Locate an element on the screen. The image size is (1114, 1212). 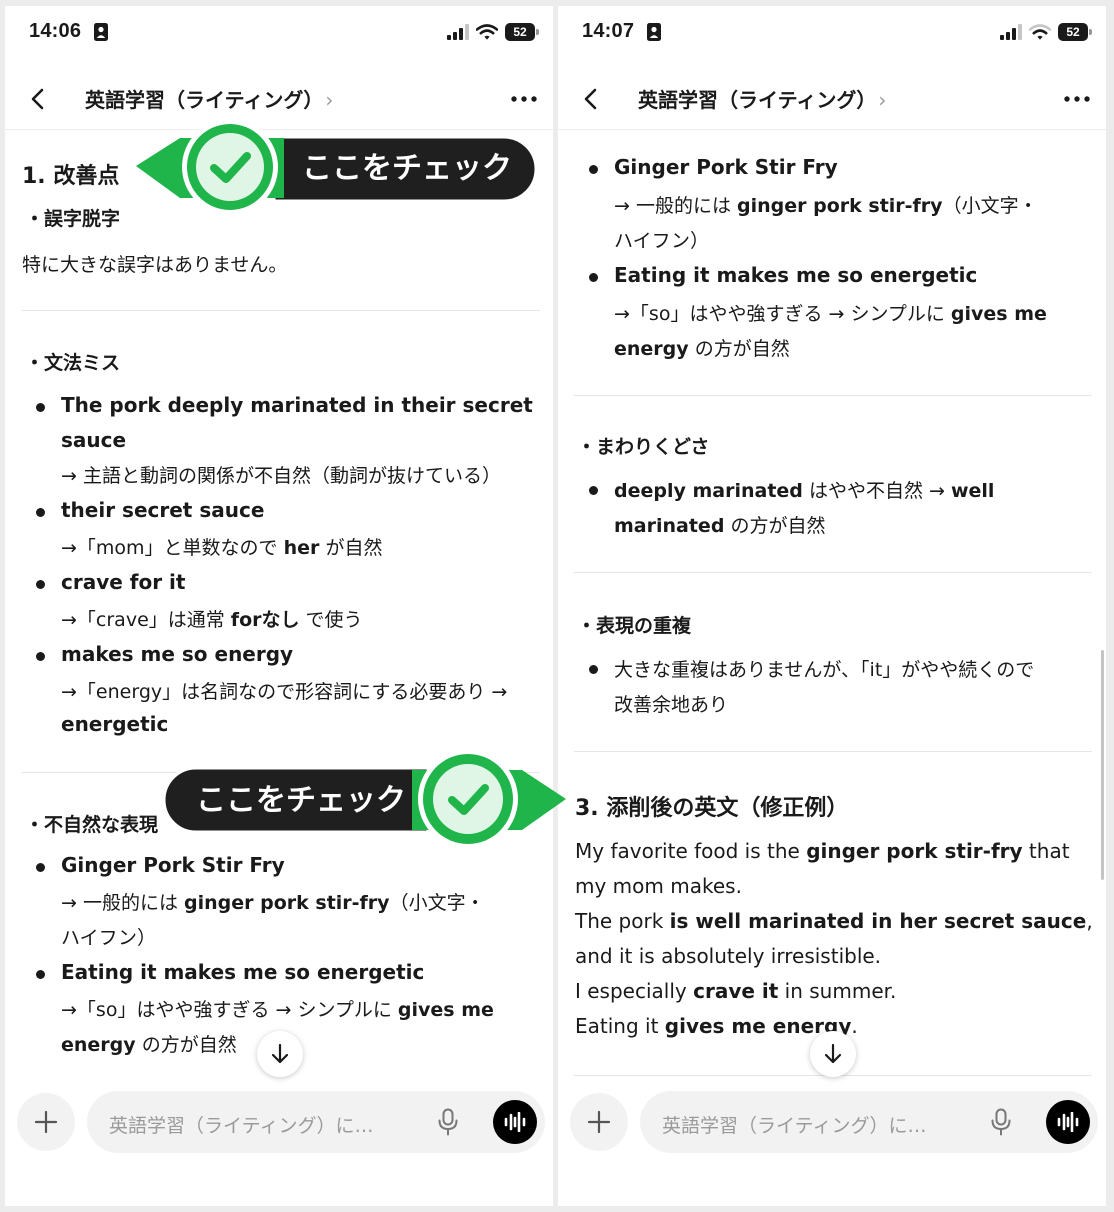
awkward-item: marinated の方が自然 is located at coordinates (720, 526).